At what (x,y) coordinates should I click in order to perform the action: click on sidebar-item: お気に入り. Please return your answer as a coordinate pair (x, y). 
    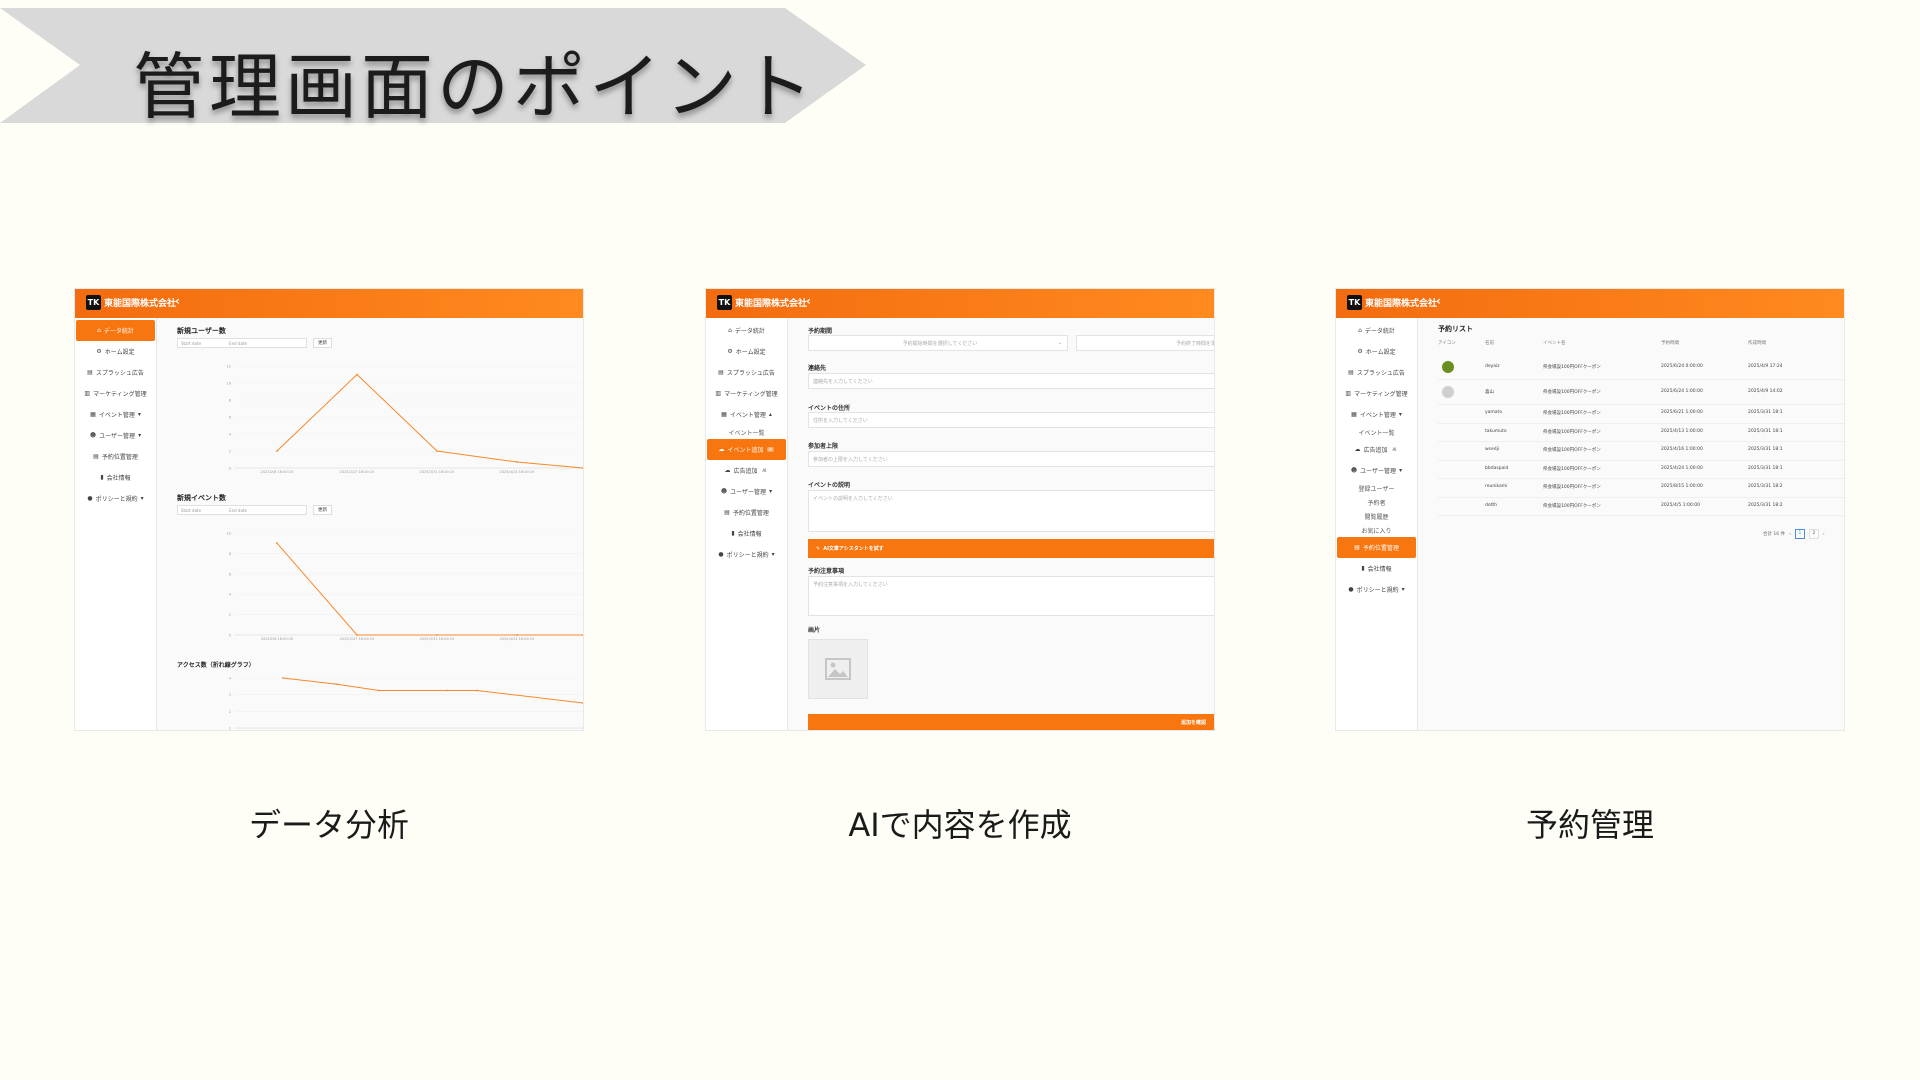
    Looking at the image, I should click on (1376, 530).